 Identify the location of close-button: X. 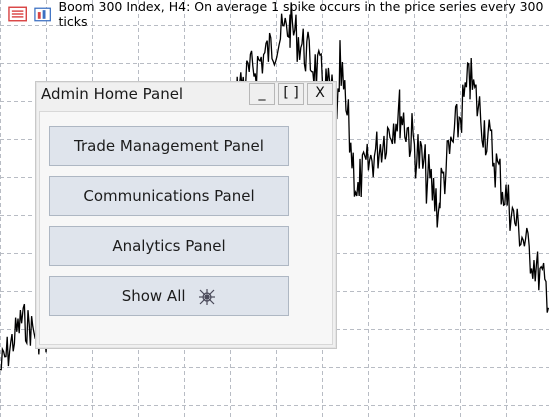
(320, 94).